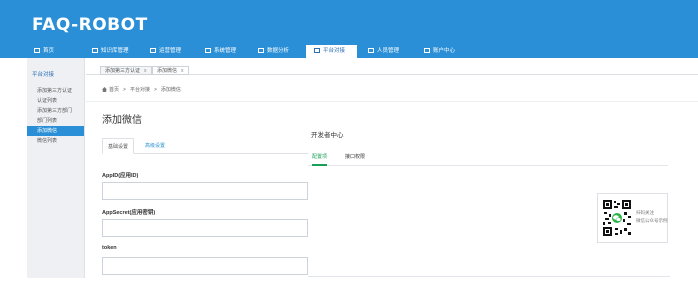 The width and height of the screenshot is (698, 288). Describe the element at coordinates (371, 50) in the screenshot. I see `user-icon` at that location.